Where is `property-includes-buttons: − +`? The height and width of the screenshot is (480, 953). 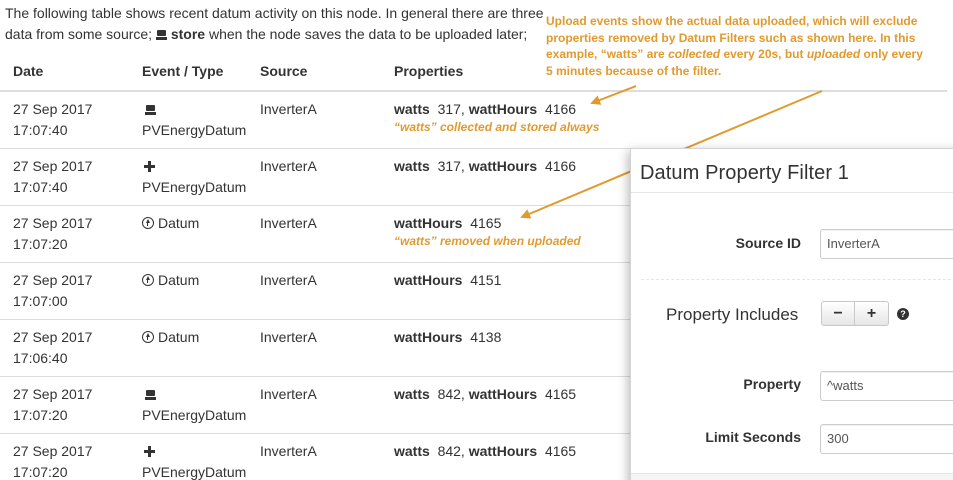
property-includes-buttons: − + is located at coordinates (855, 313).